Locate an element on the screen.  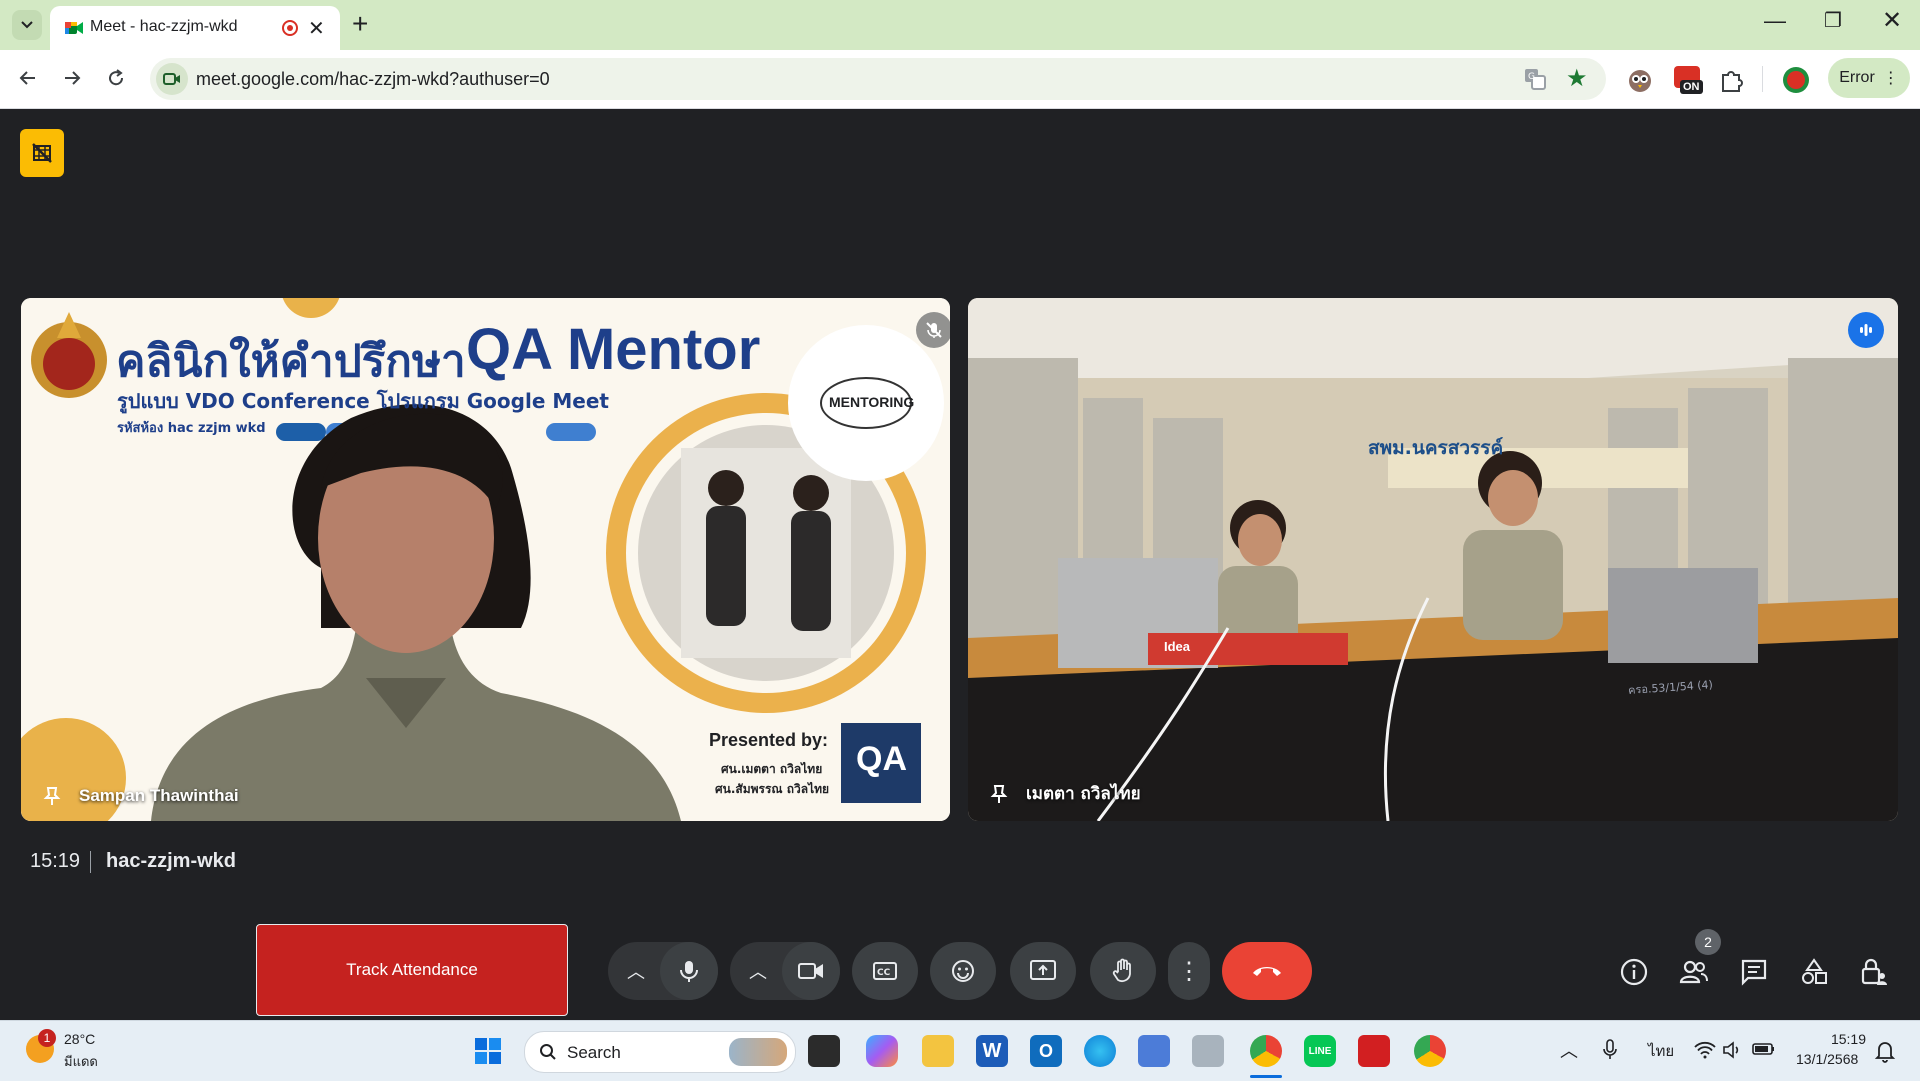
audio-level-icon is located at coordinates (1866, 330).